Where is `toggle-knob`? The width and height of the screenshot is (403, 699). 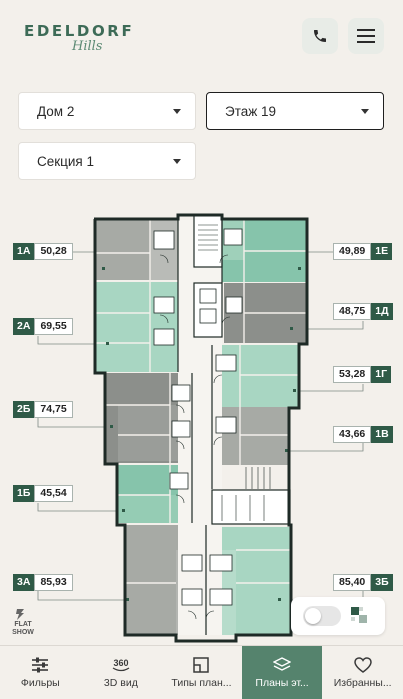
toggle-knob is located at coordinates (313, 616).